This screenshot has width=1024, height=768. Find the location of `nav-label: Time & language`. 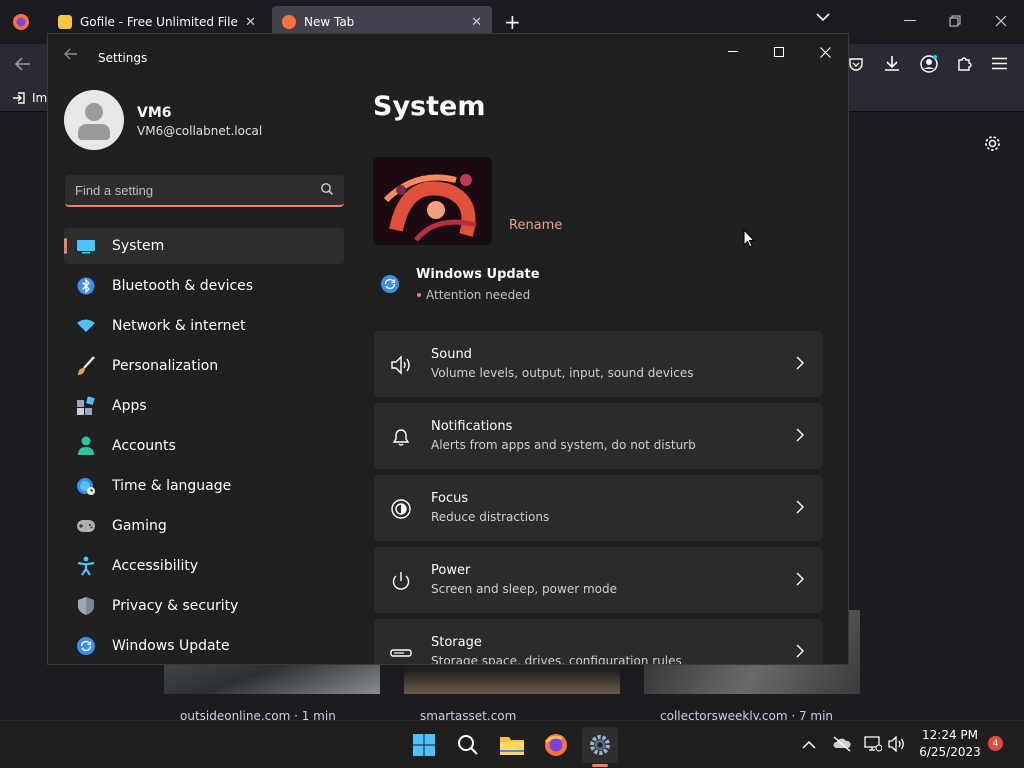

nav-label: Time & language is located at coordinates (172, 486).